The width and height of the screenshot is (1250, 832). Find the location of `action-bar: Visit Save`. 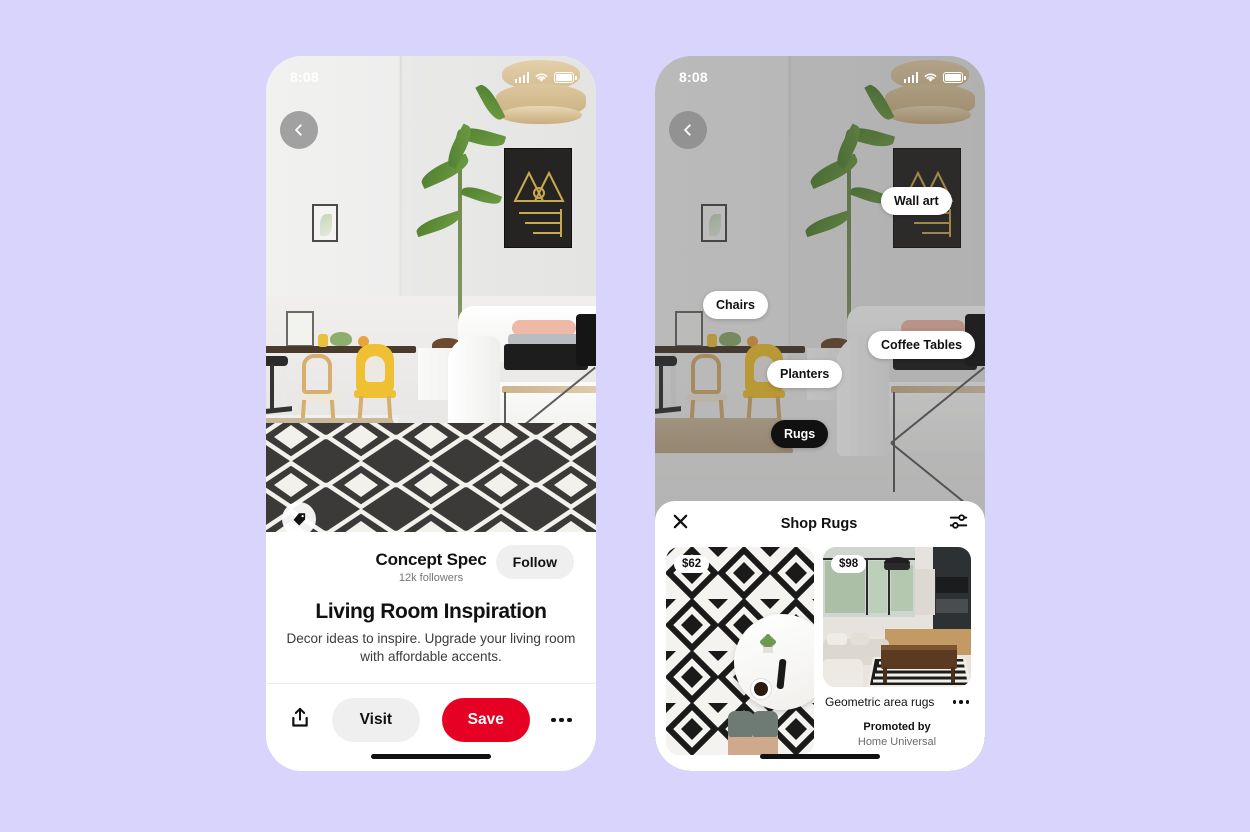

action-bar: Visit Save is located at coordinates (431, 713).